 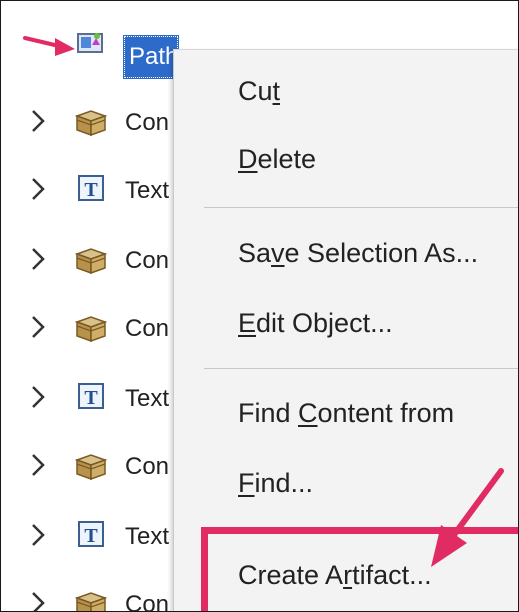 What do you see at coordinates (255, 91) in the screenshot?
I see `menu-item-cut-pre: Cu` at bounding box center [255, 91].